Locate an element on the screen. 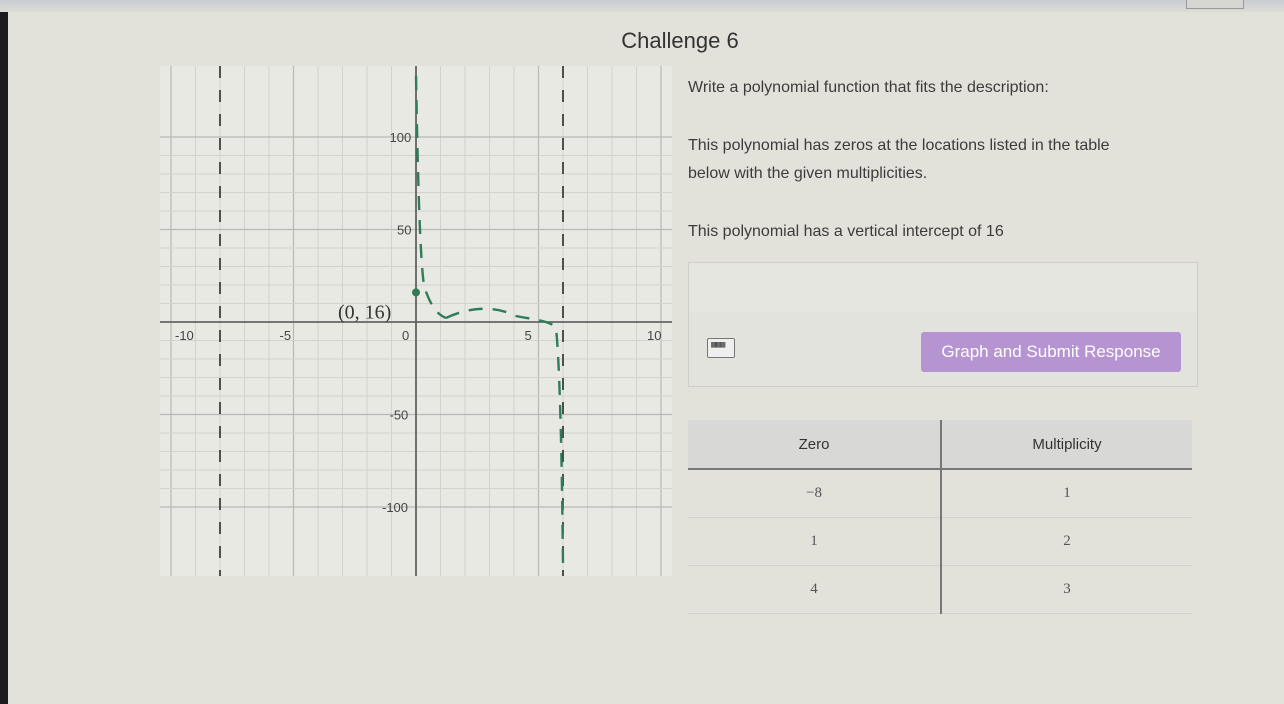 This screenshot has width=1284, height=704. intercept-point is located at coordinates (416, 292).